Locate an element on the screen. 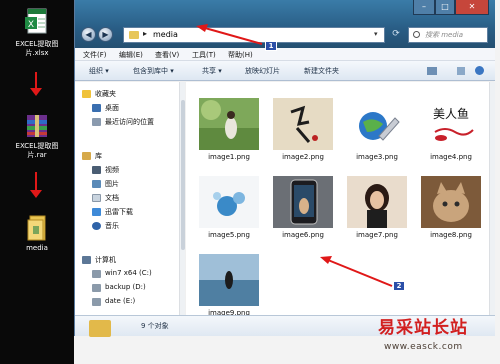 This screenshot has height=364, width=500. watermark-url: www.easck.com is located at coordinates (423, 347).